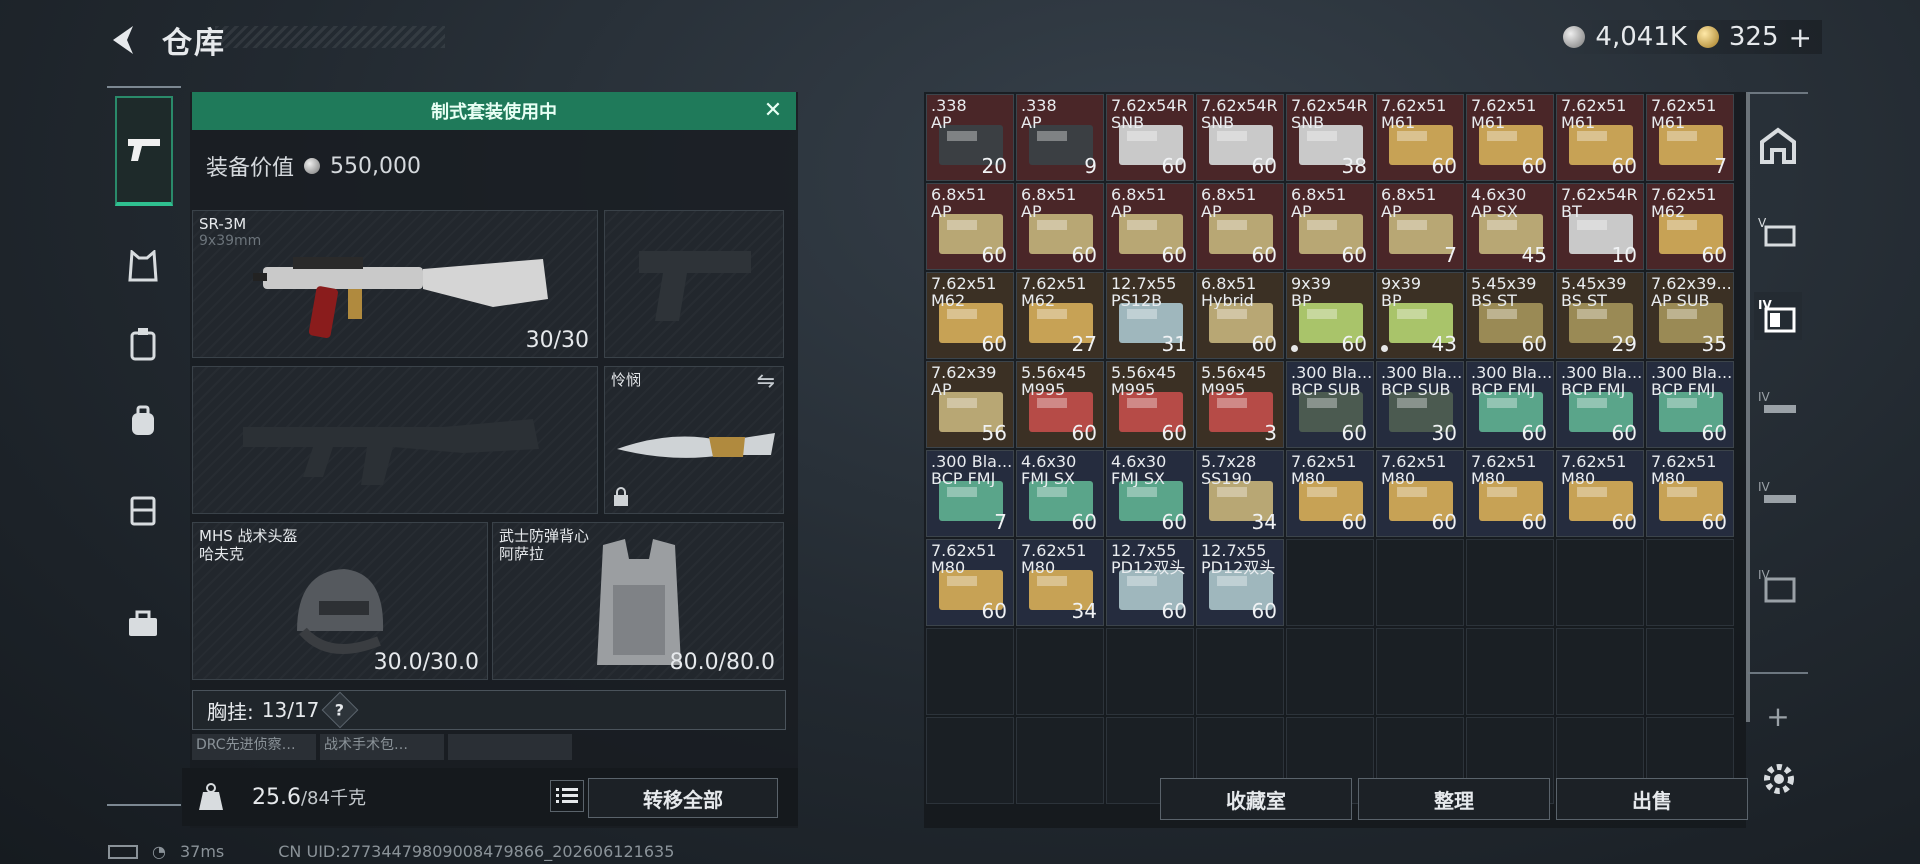 This screenshot has height=864, width=1920. What do you see at coordinates (395, 440) in the screenshot?
I see `secondary-weapon-slot-empty` at bounding box center [395, 440].